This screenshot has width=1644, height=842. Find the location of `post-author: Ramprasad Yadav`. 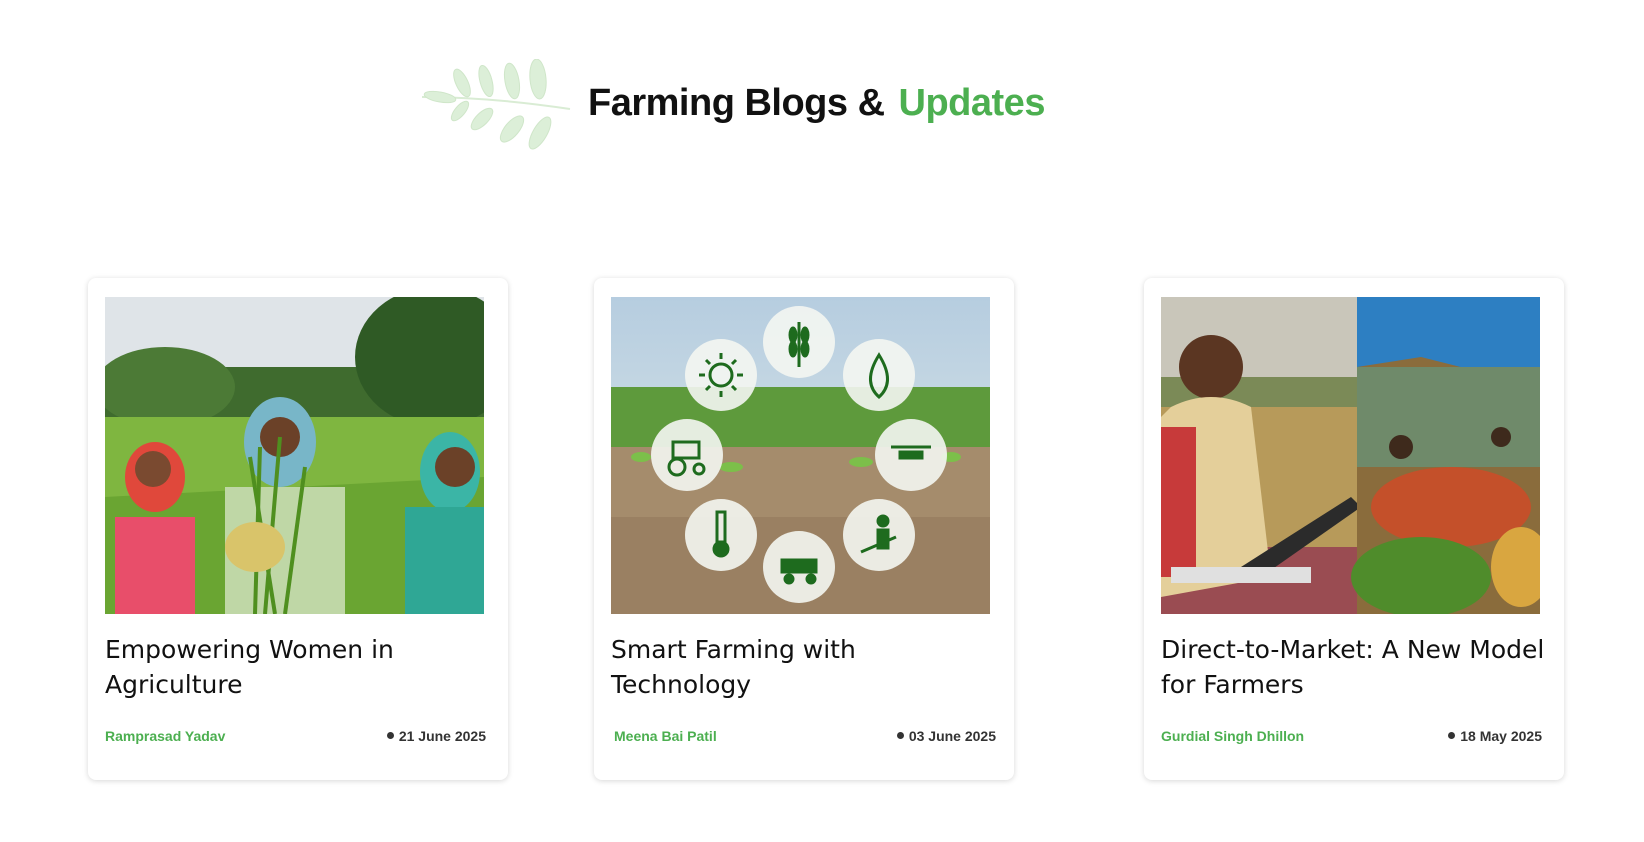

post-author: Ramprasad Yadav is located at coordinates (165, 736).